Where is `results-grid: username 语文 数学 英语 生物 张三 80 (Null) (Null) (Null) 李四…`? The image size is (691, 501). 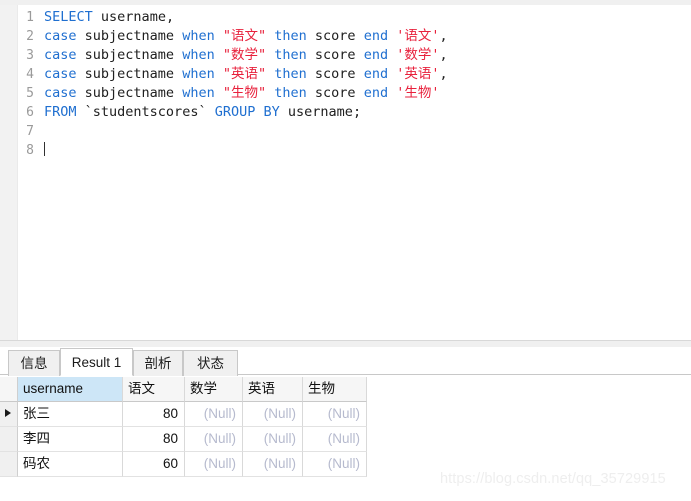 results-grid: username 语文 数学 英语 生物 张三 80 (Null) (Null) (Null) 李四… is located at coordinates (183, 427).